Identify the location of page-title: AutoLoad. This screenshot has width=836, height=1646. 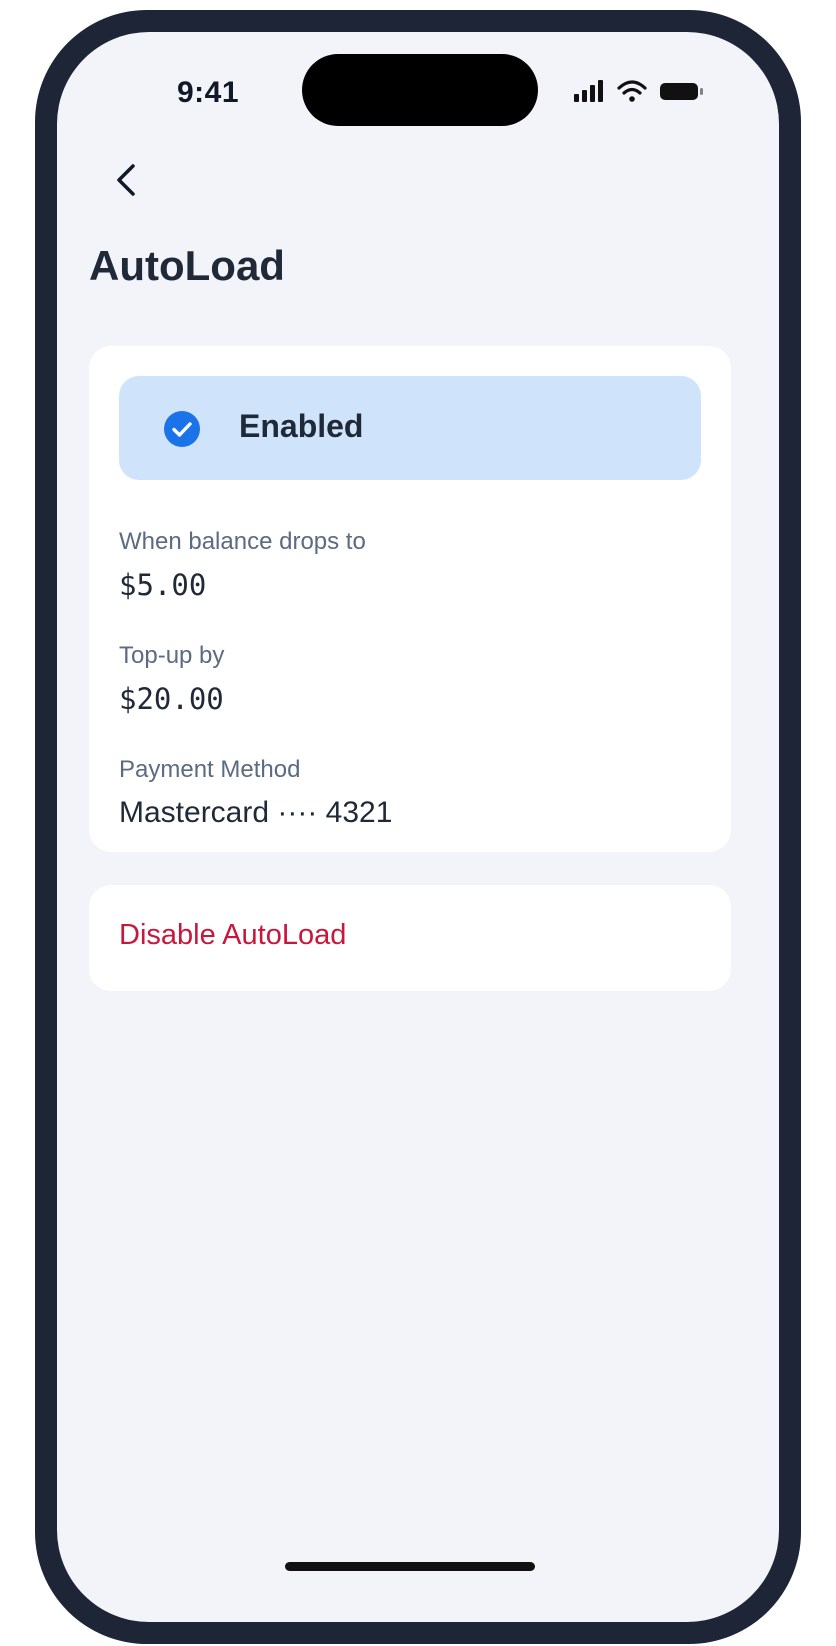
(187, 265).